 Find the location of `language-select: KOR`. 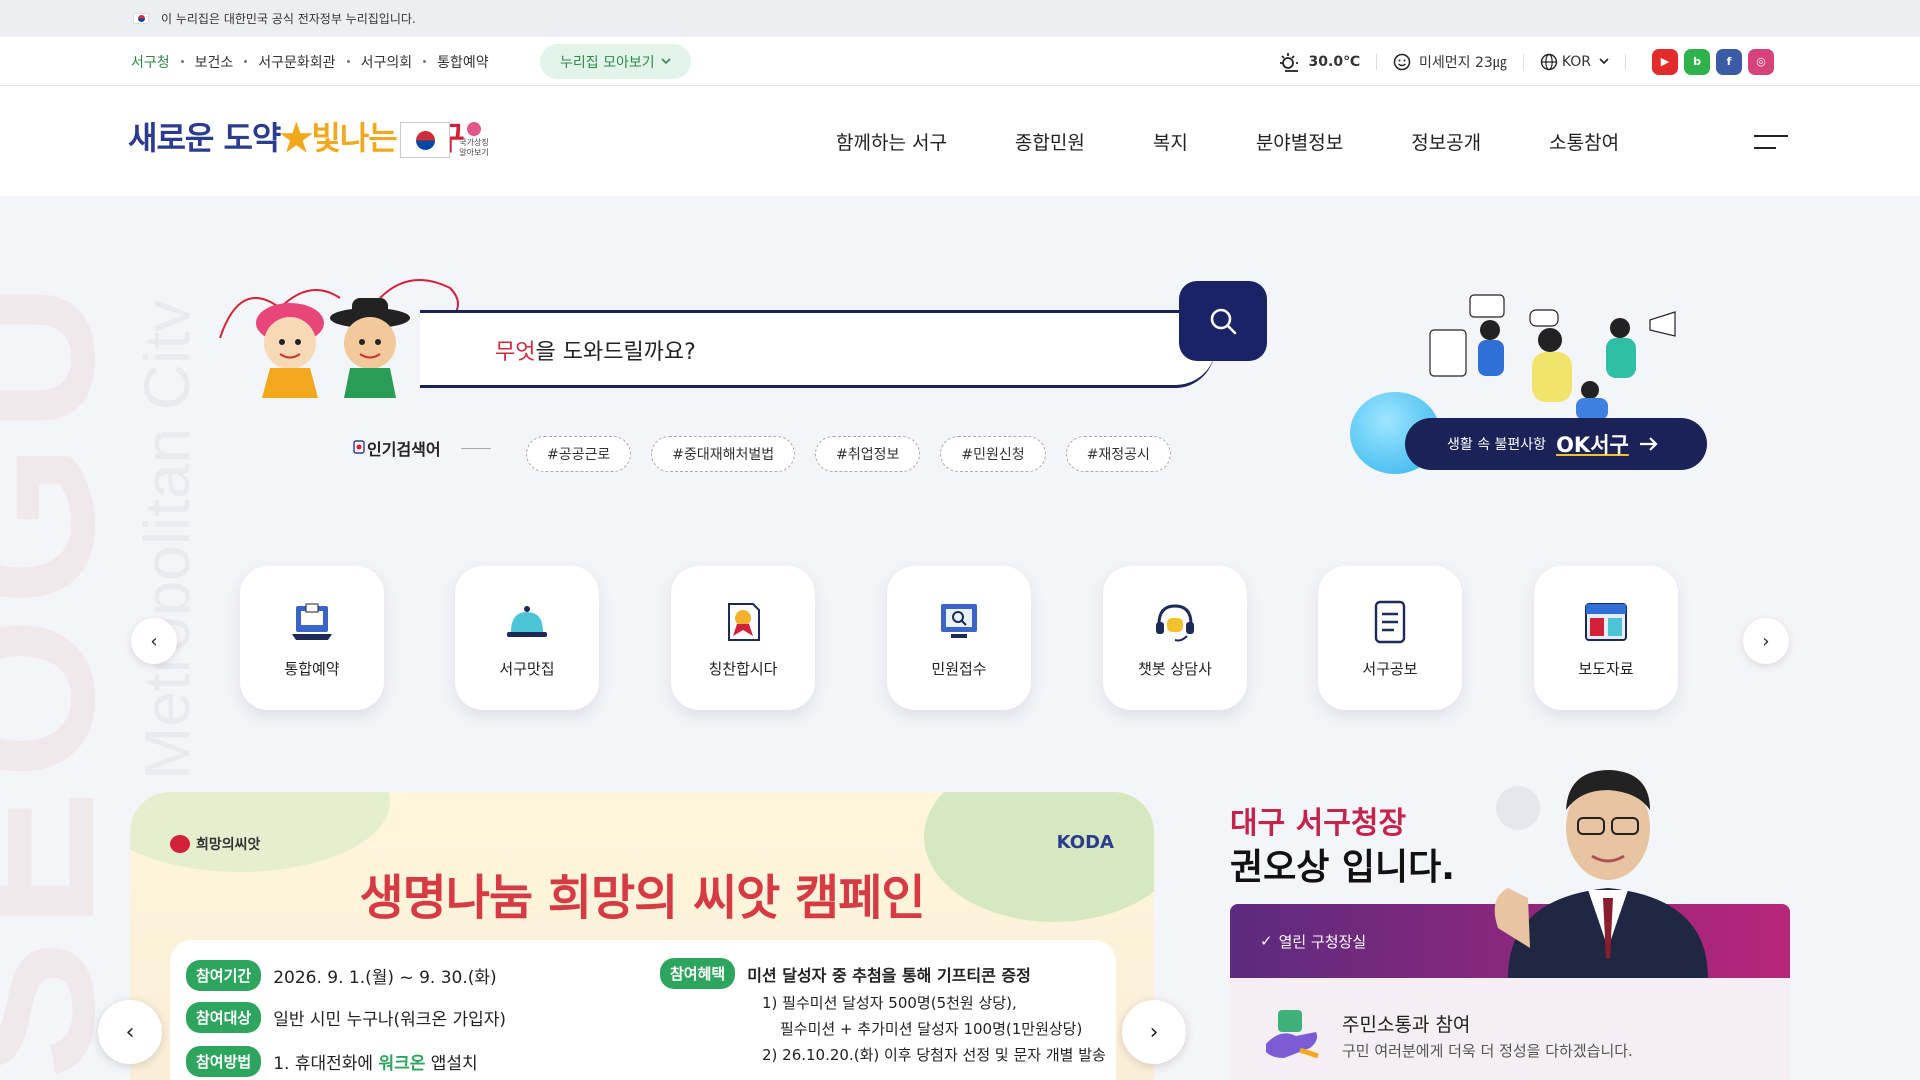

language-select: KOR is located at coordinates (1576, 62).